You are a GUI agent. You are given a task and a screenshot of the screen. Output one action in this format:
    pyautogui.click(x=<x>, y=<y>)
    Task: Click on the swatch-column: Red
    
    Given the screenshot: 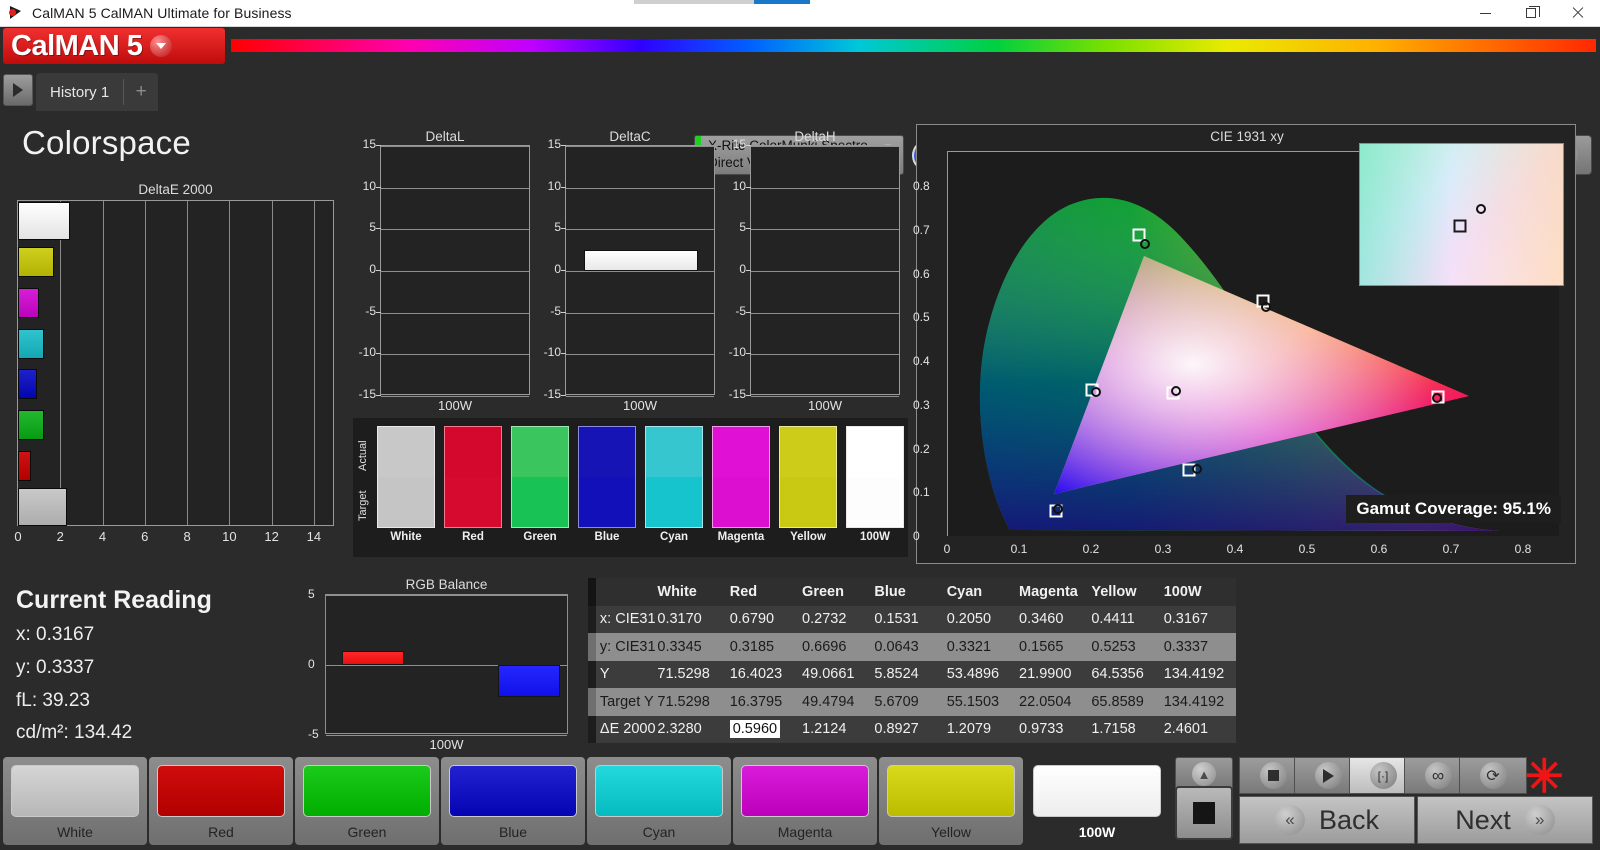 What is the action you would take?
    pyautogui.click(x=473, y=484)
    